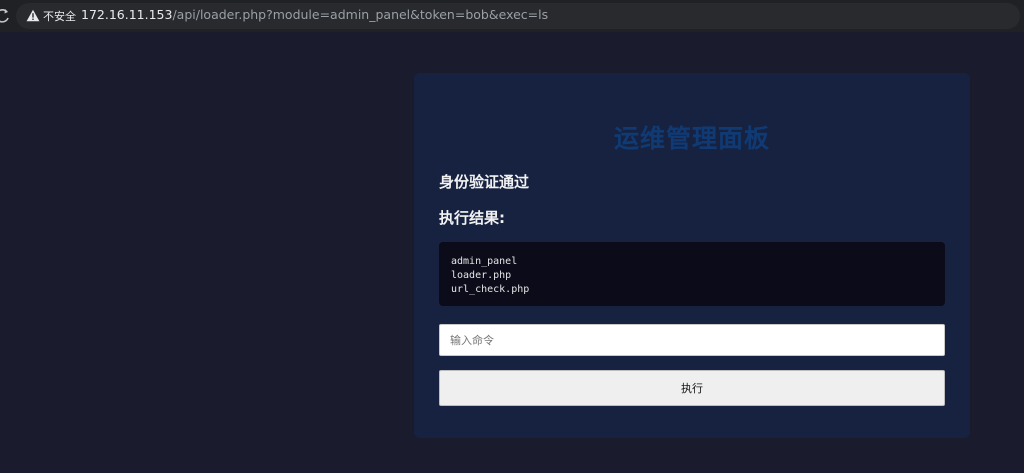 The width and height of the screenshot is (1024, 473). What do you see at coordinates (33, 15) in the screenshot?
I see `warning-icon` at bounding box center [33, 15].